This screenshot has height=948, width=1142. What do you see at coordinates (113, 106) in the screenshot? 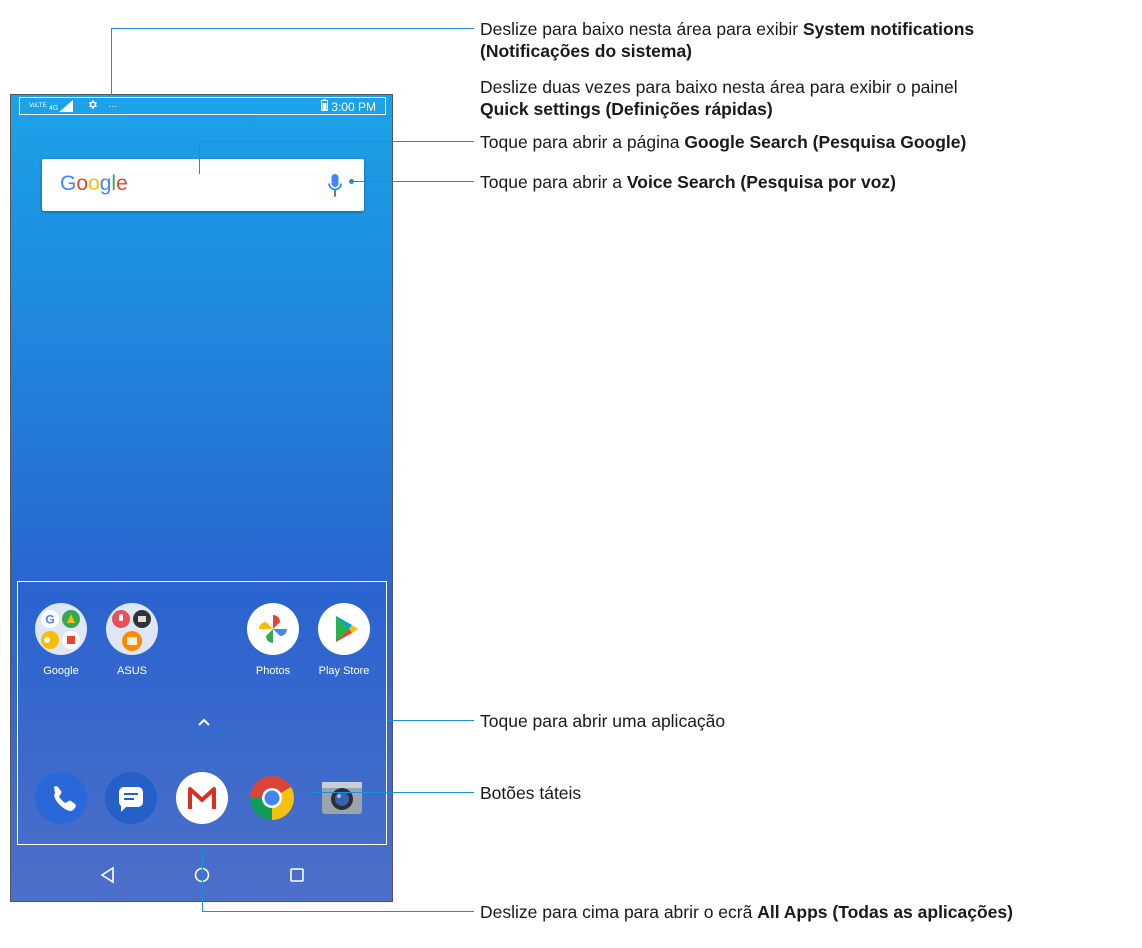
I see `more-notifications-icon: ···` at bounding box center [113, 106].